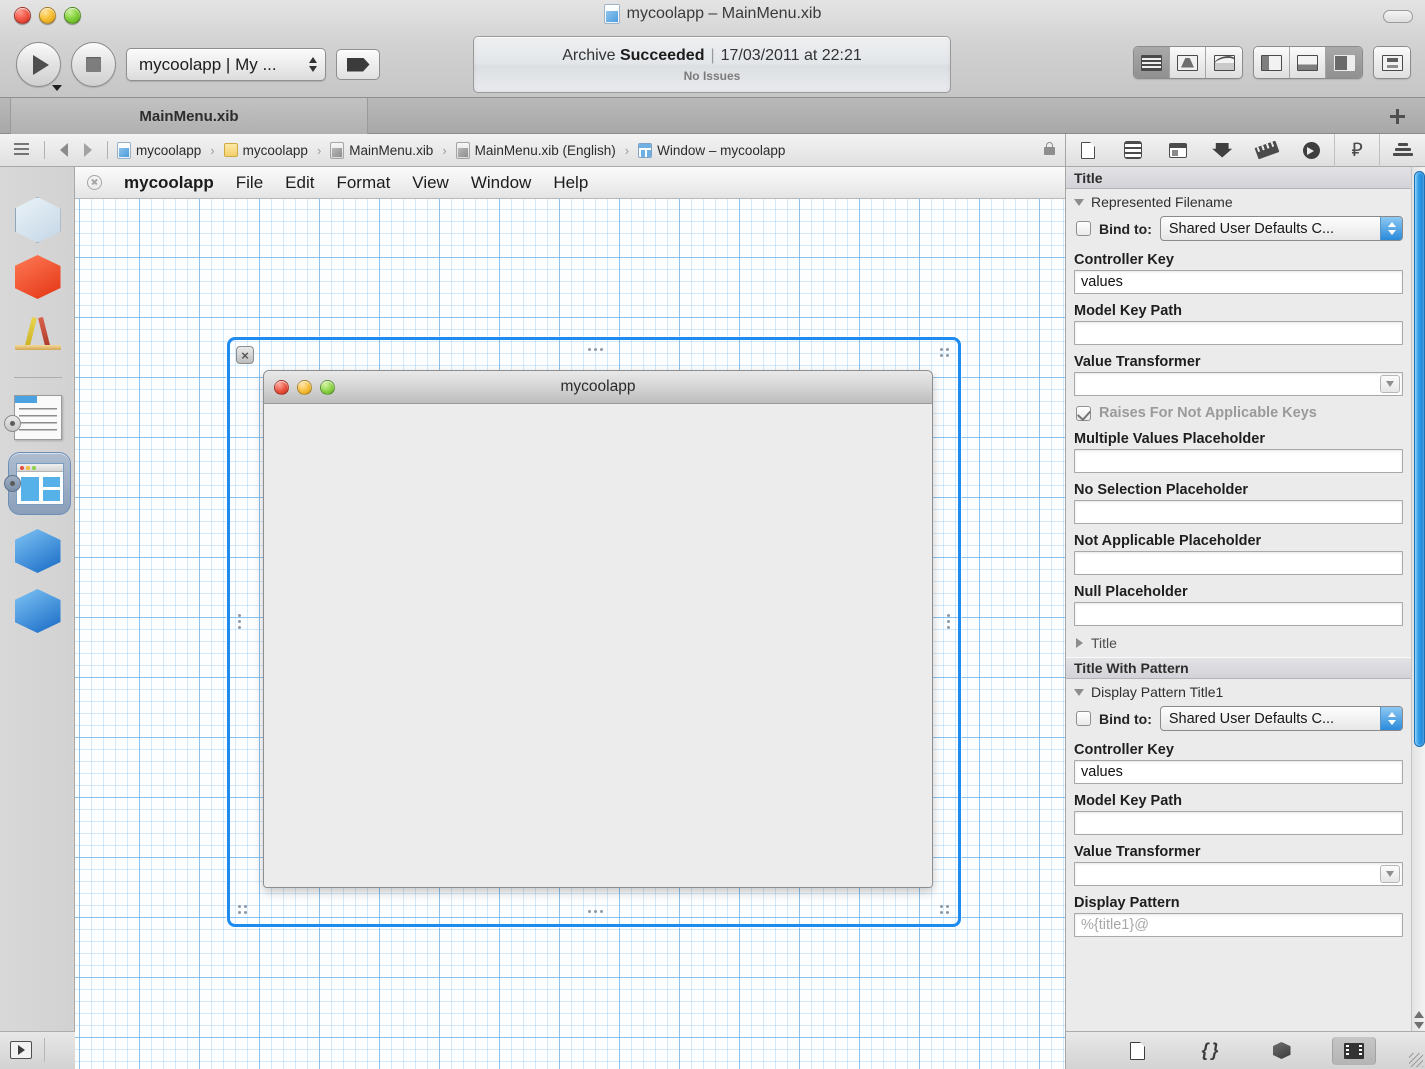 The width and height of the screenshot is (1425, 1069). What do you see at coordinates (595, 911) in the screenshot?
I see `resize-handle-bottom` at bounding box center [595, 911].